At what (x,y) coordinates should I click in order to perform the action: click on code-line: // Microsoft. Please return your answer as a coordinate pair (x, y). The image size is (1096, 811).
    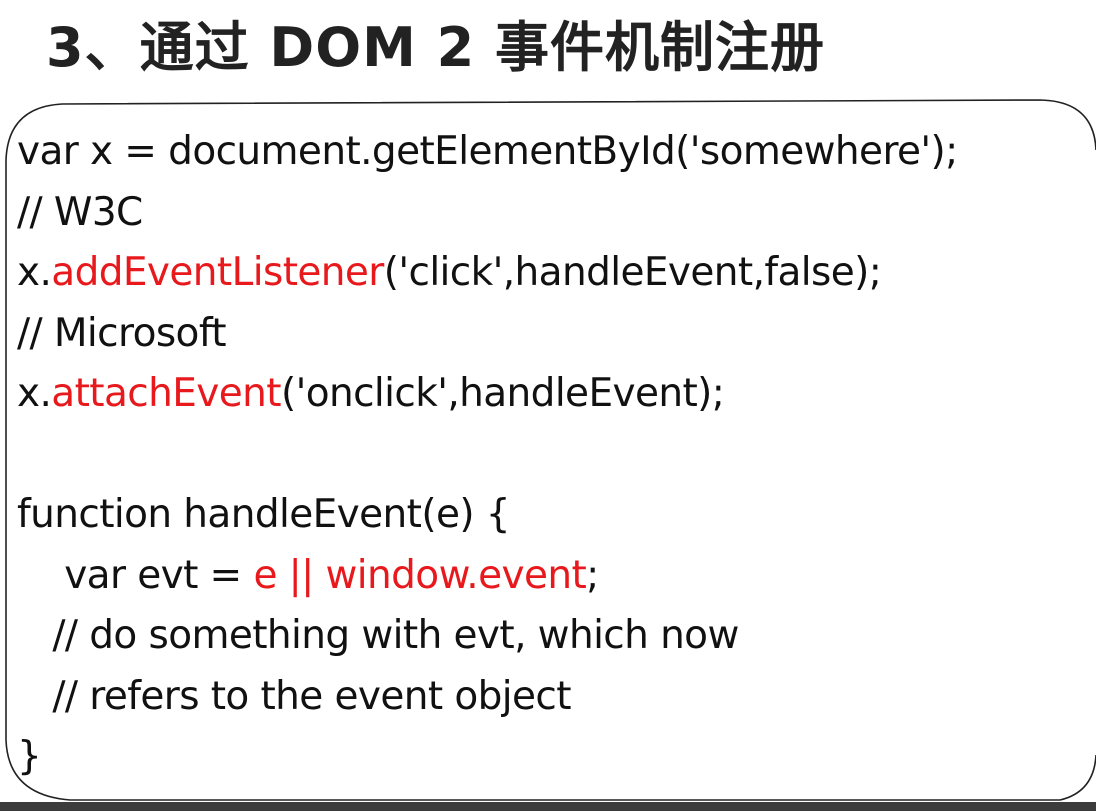
    Looking at the image, I should click on (487, 334).